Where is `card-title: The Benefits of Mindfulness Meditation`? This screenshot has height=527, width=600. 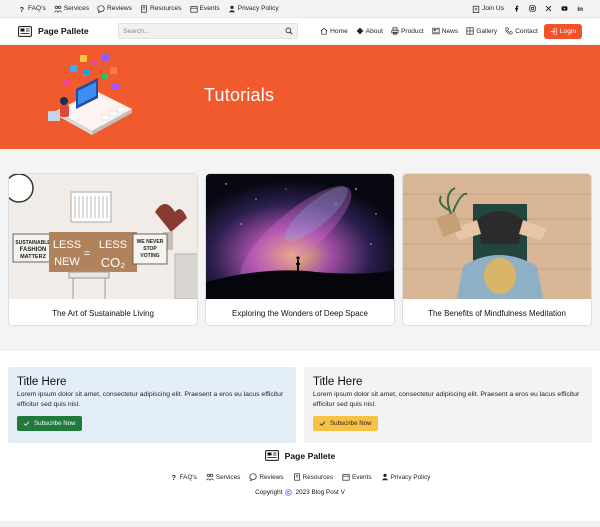
card-title: The Benefits of Mindfulness Meditation is located at coordinates (497, 313).